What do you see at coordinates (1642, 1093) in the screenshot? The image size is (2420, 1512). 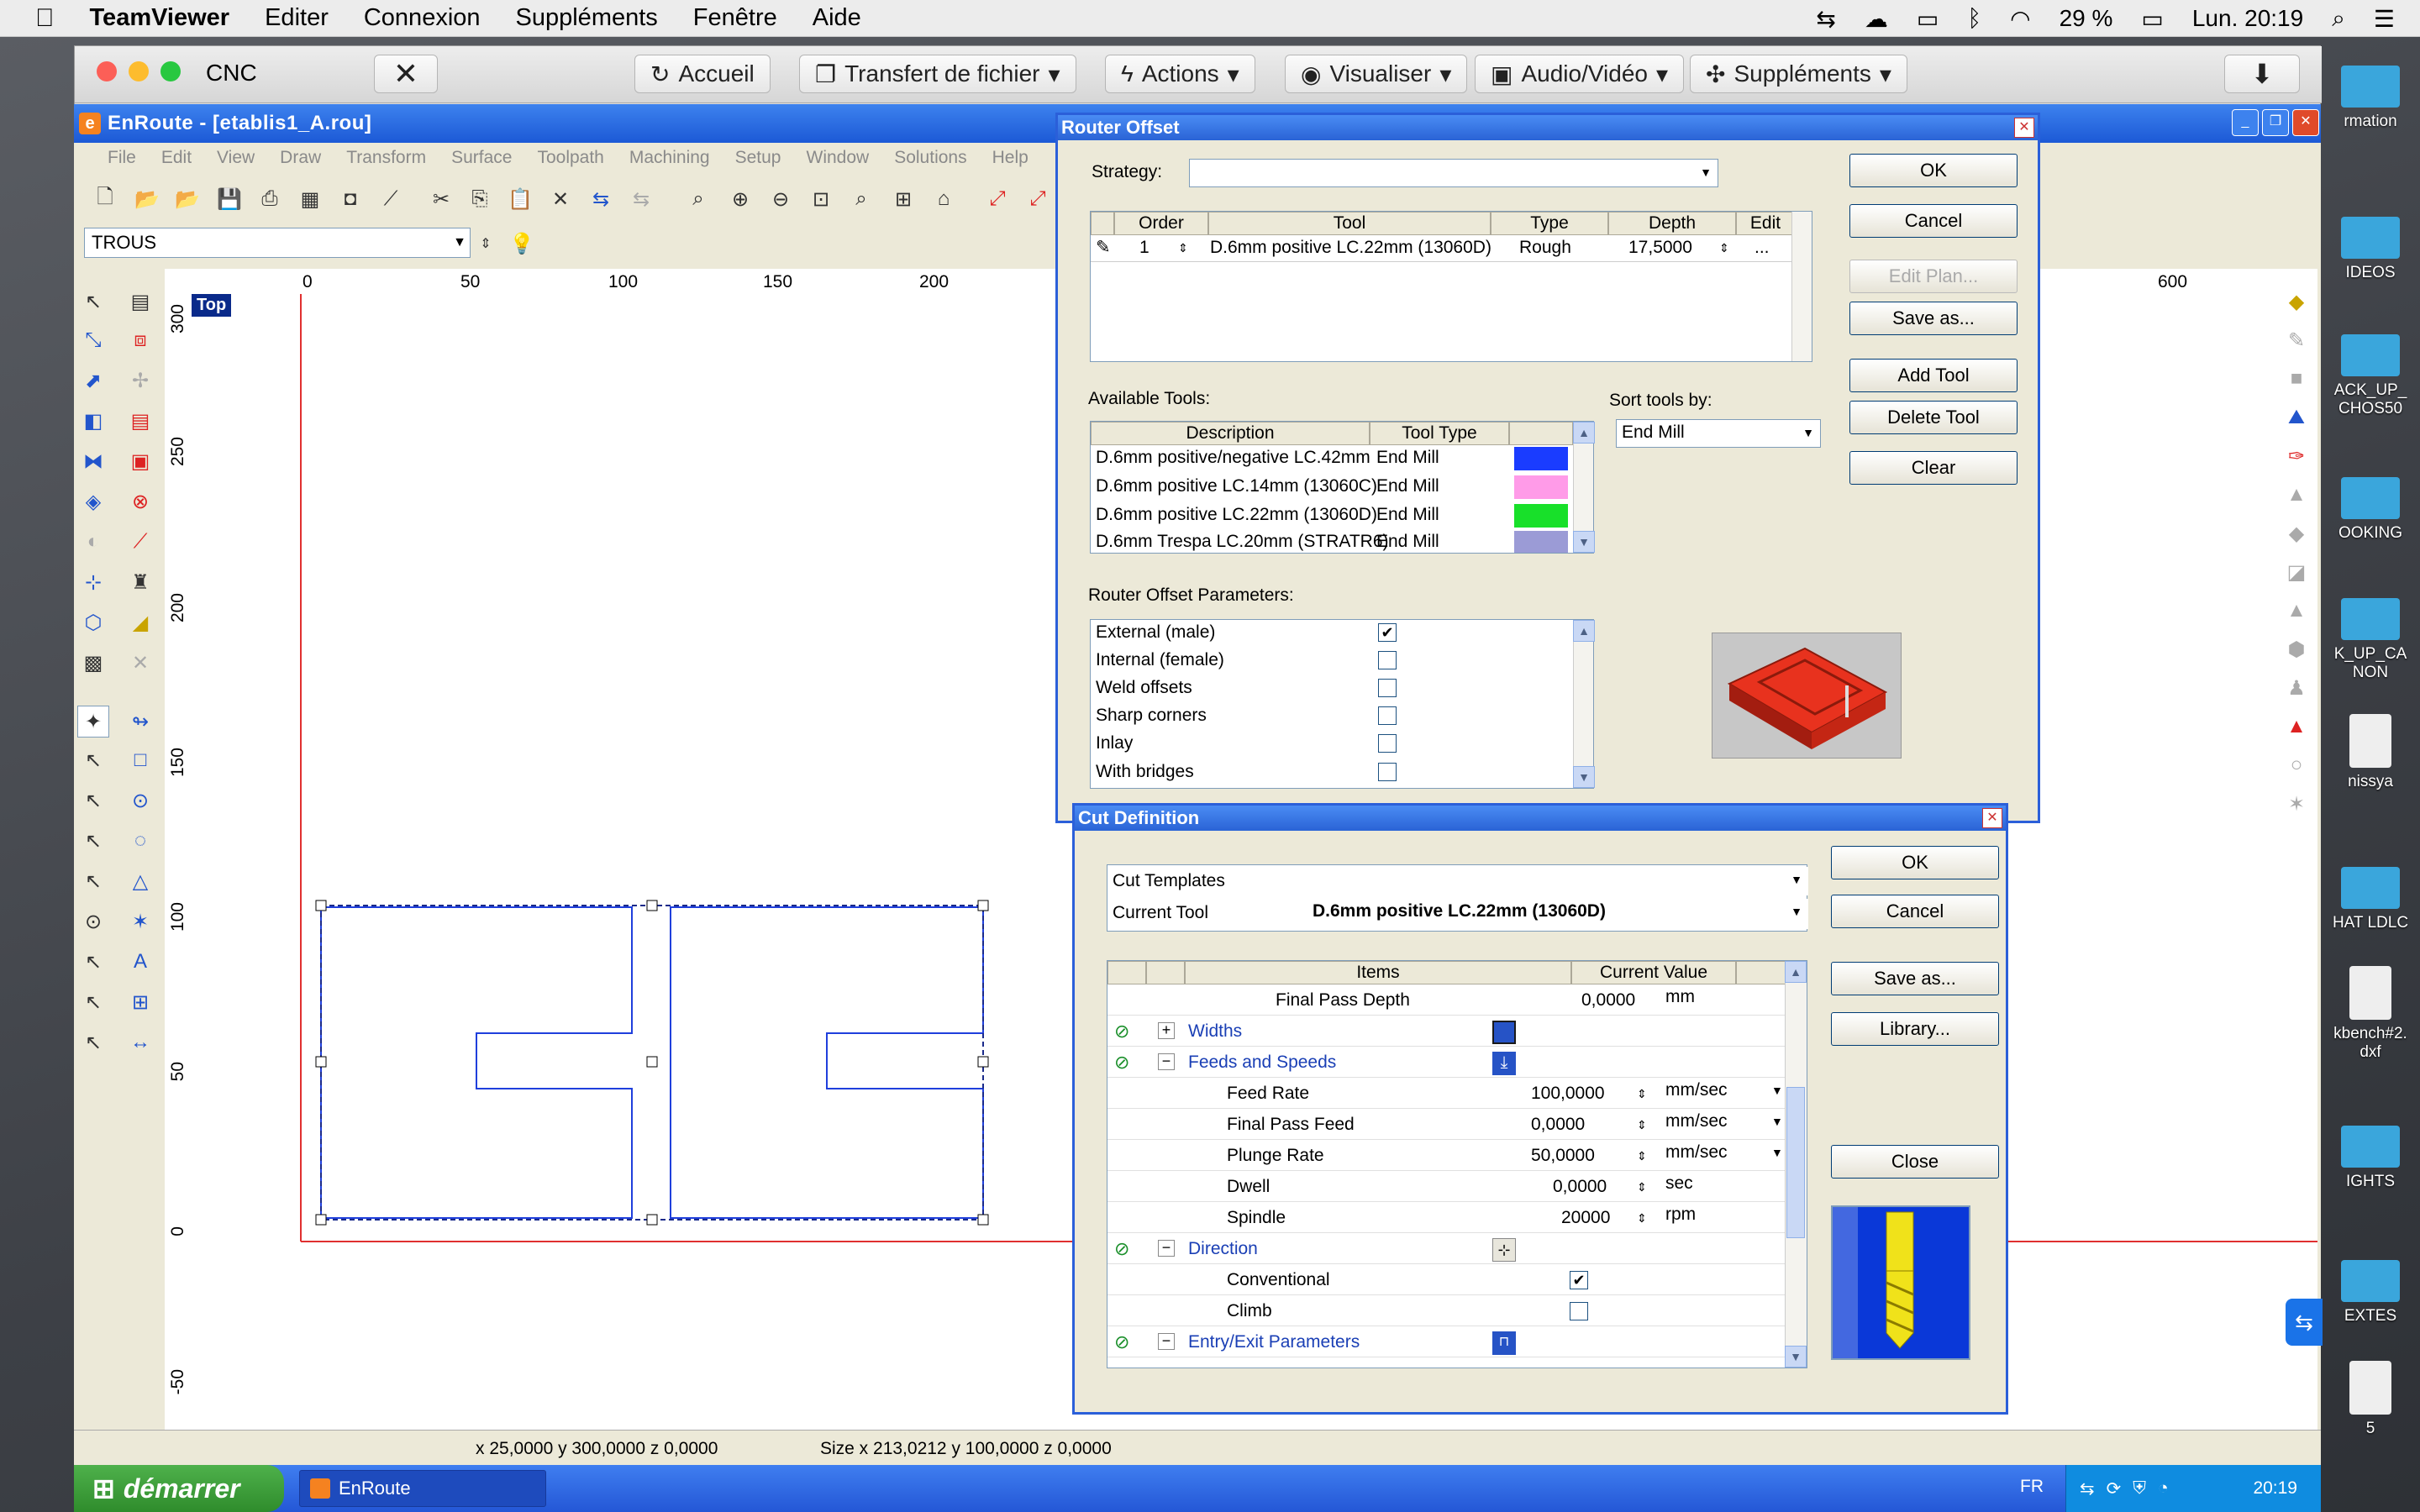 I see `feed-rate-spinner: ⇕` at bounding box center [1642, 1093].